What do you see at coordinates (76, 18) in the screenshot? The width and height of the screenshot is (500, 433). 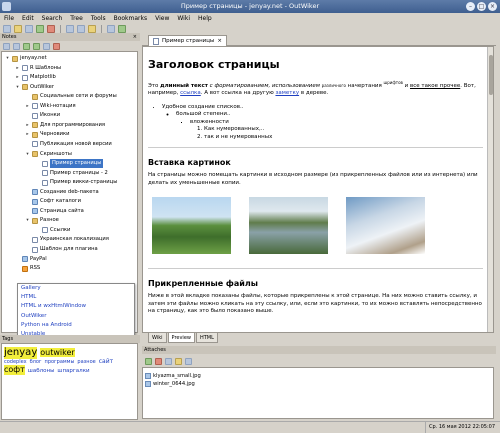 I see `menu-tree: Tree` at bounding box center [76, 18].